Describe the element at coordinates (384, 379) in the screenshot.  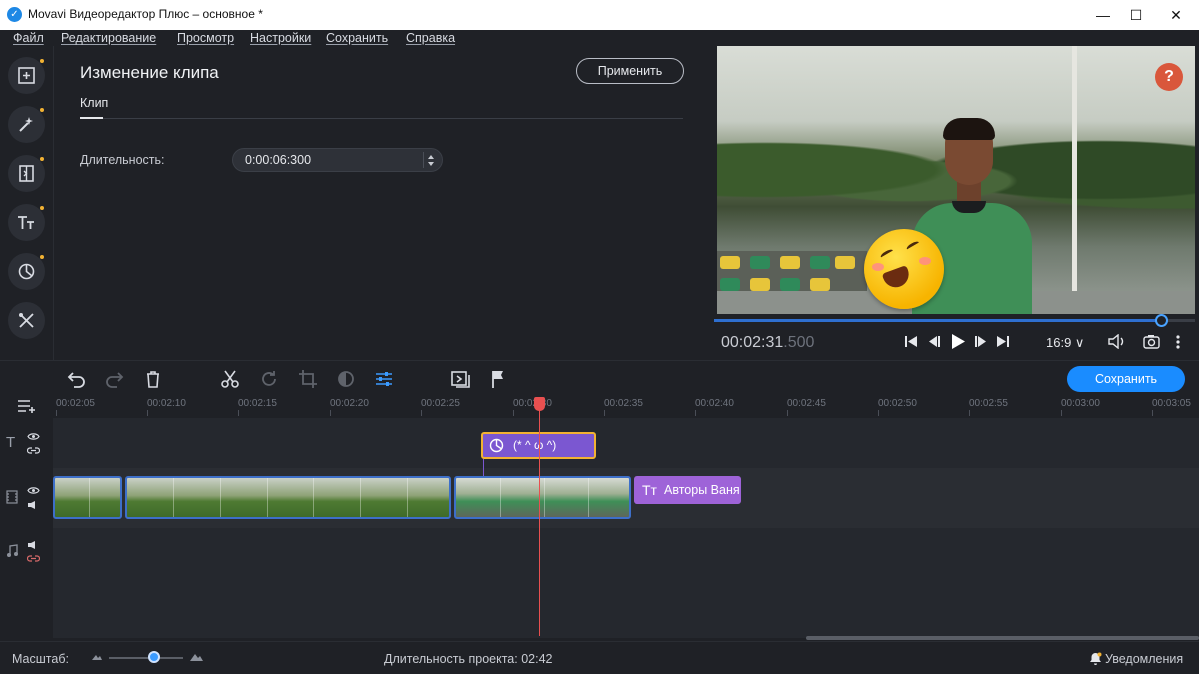
I see `clip-properties-icon` at that location.